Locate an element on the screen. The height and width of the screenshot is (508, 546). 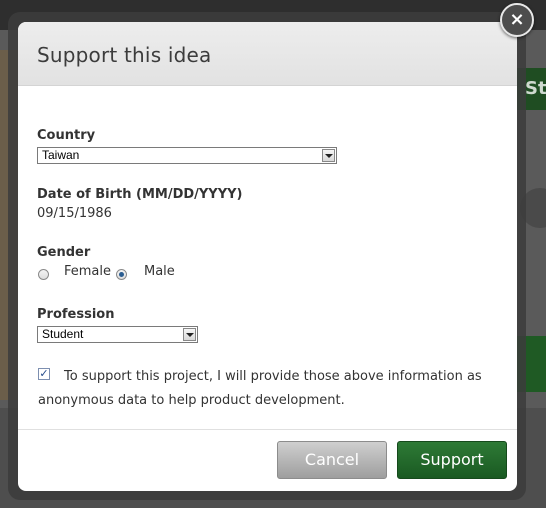
dialog-header: Support this idea is located at coordinates (267, 54).